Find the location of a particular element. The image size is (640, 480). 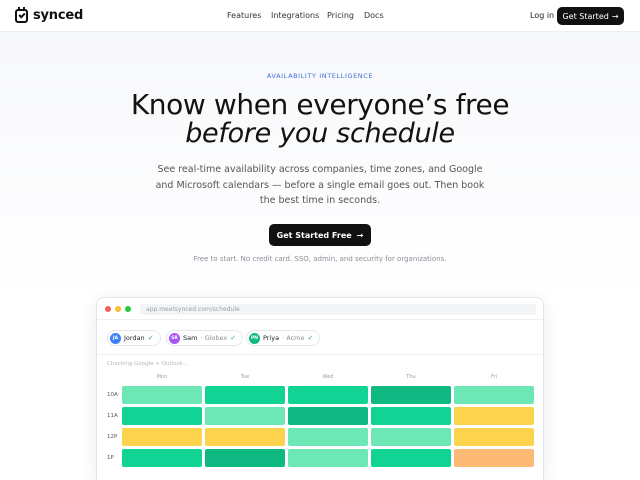

participant-chip-sam: SR Sam · Globex ✓ is located at coordinates (205, 338).